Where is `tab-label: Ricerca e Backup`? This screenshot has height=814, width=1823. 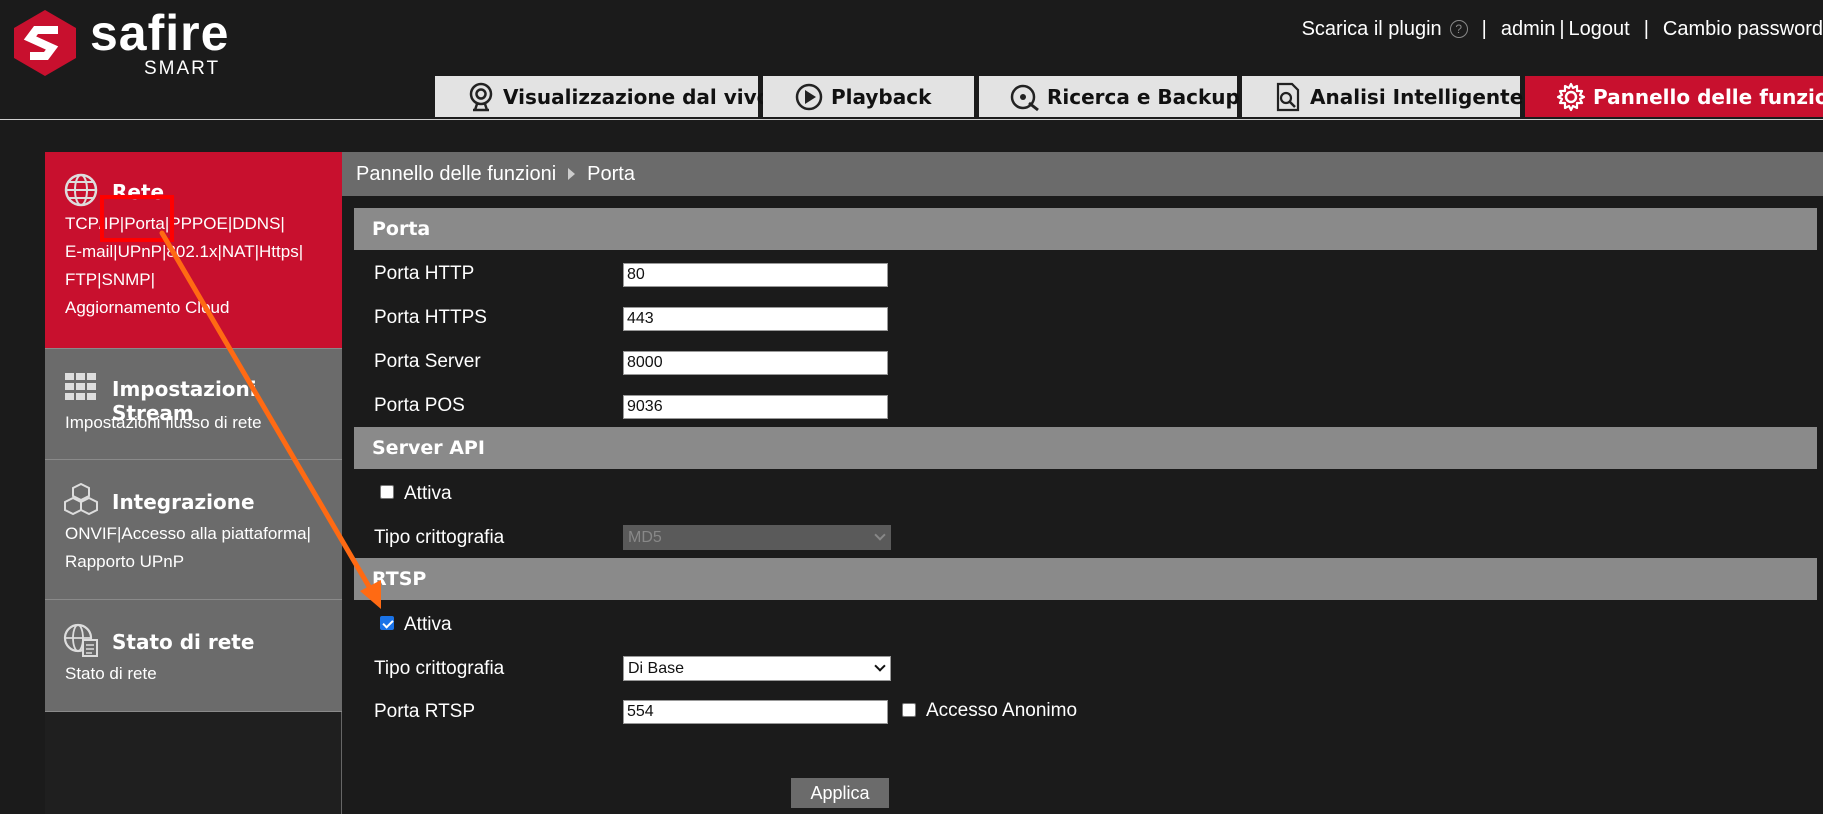
tab-label: Ricerca e Backup is located at coordinates (1143, 96).